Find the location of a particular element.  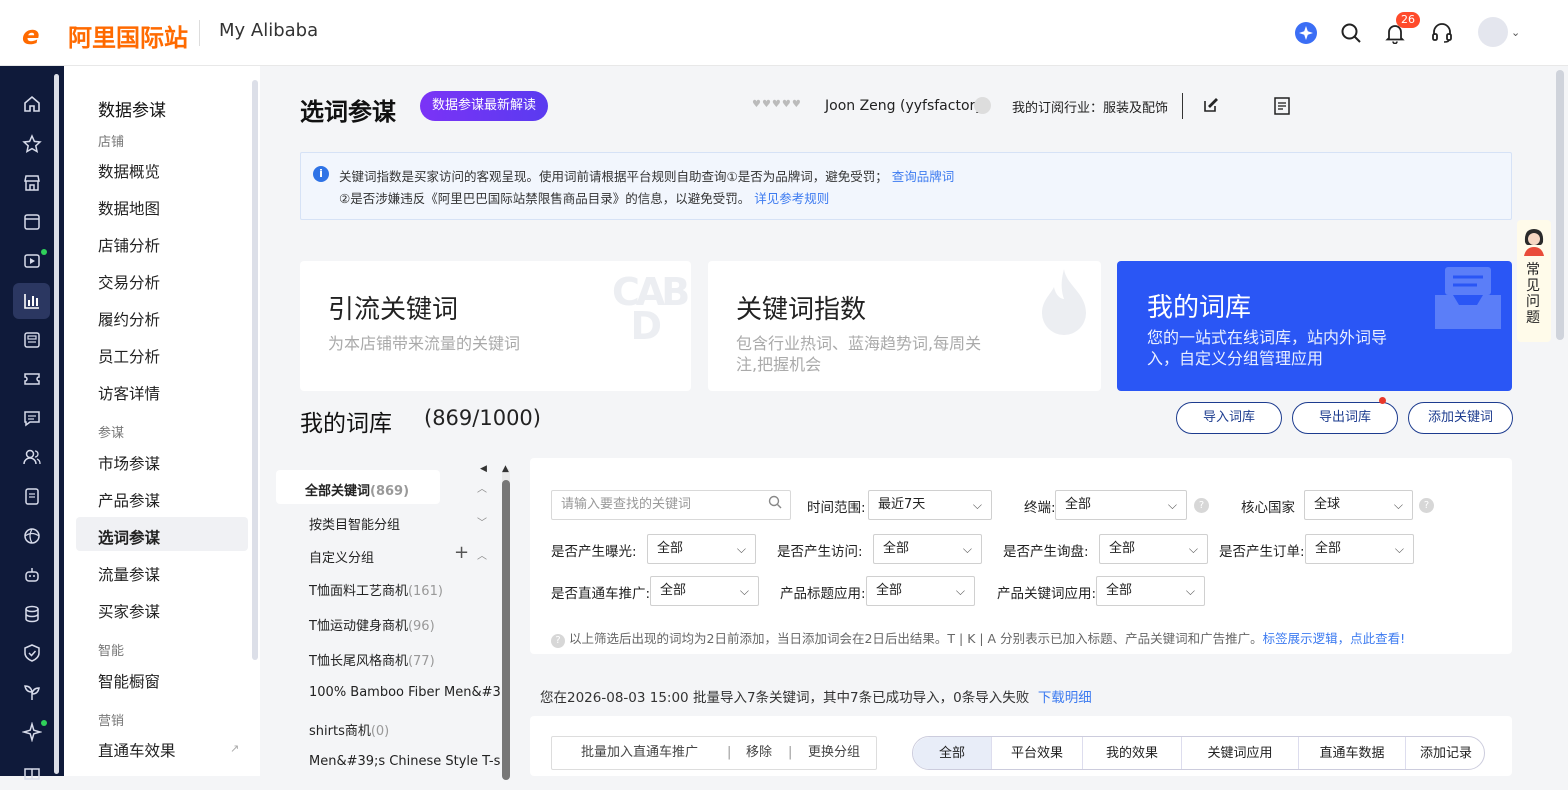

divider is located at coordinates (1182, 106).